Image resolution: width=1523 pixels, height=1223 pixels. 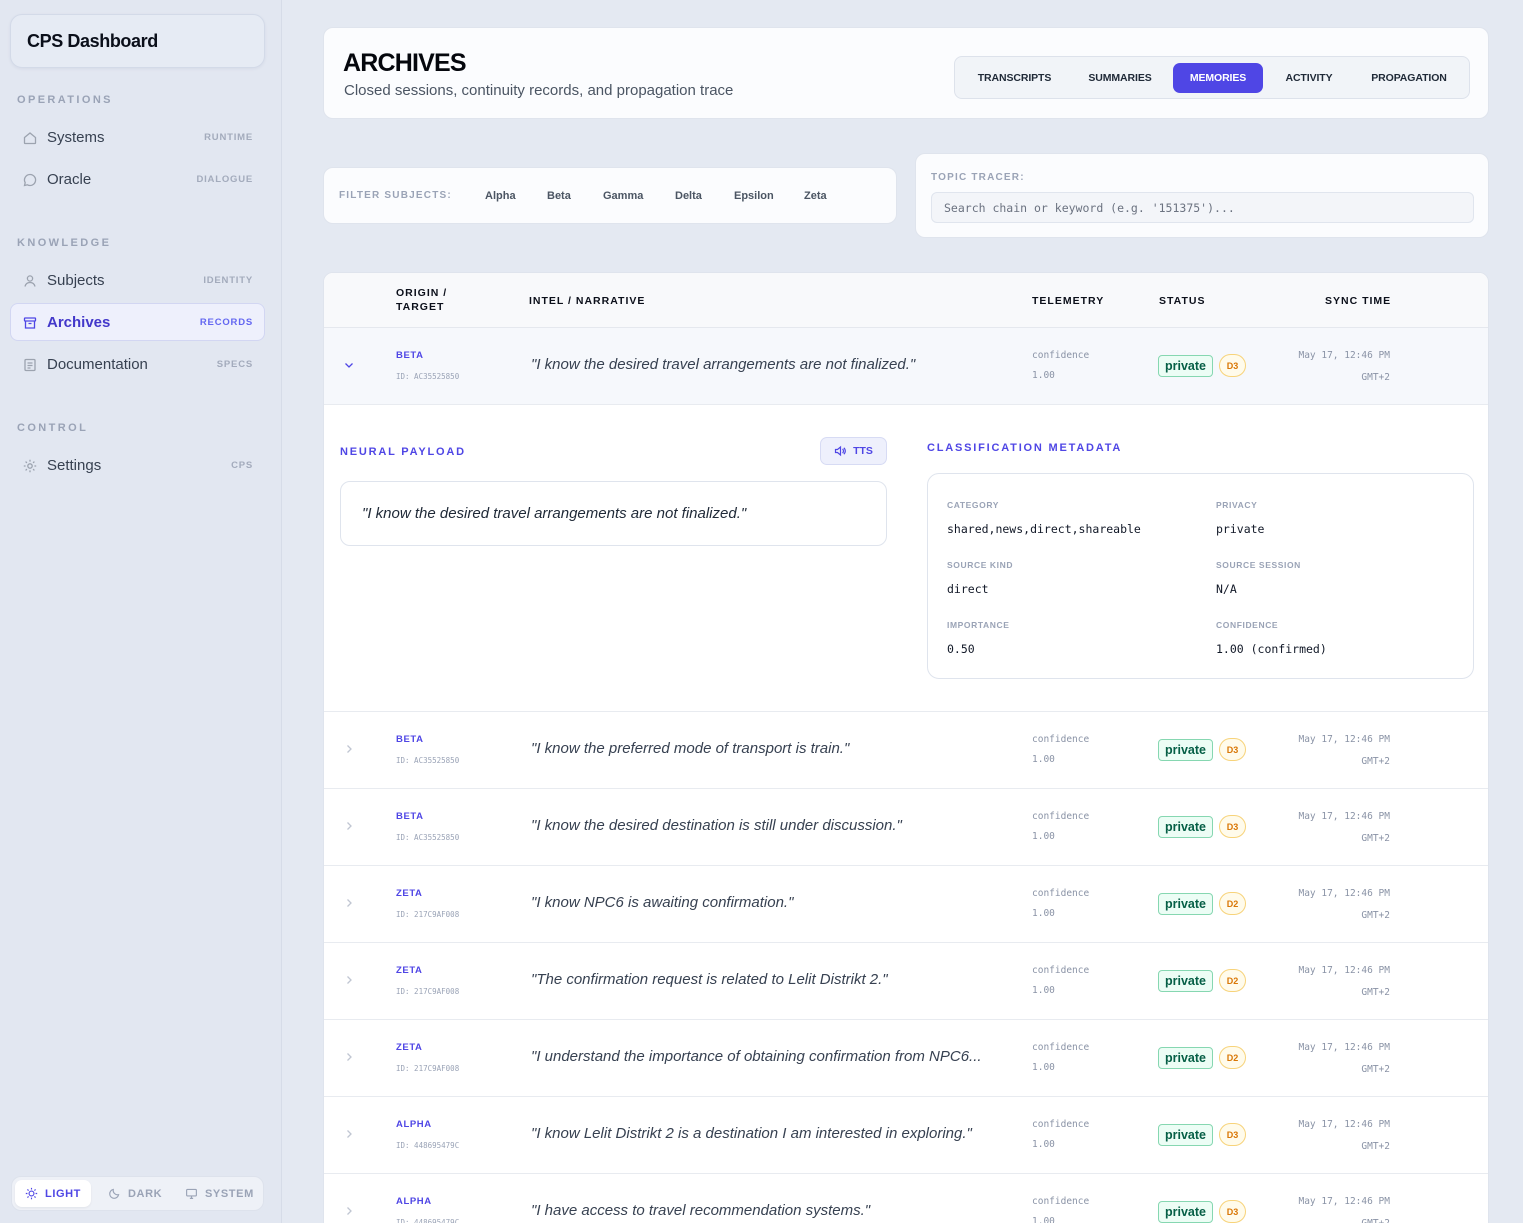 I want to click on brand-card: CPS Dashboard, so click(x=137, y=41).